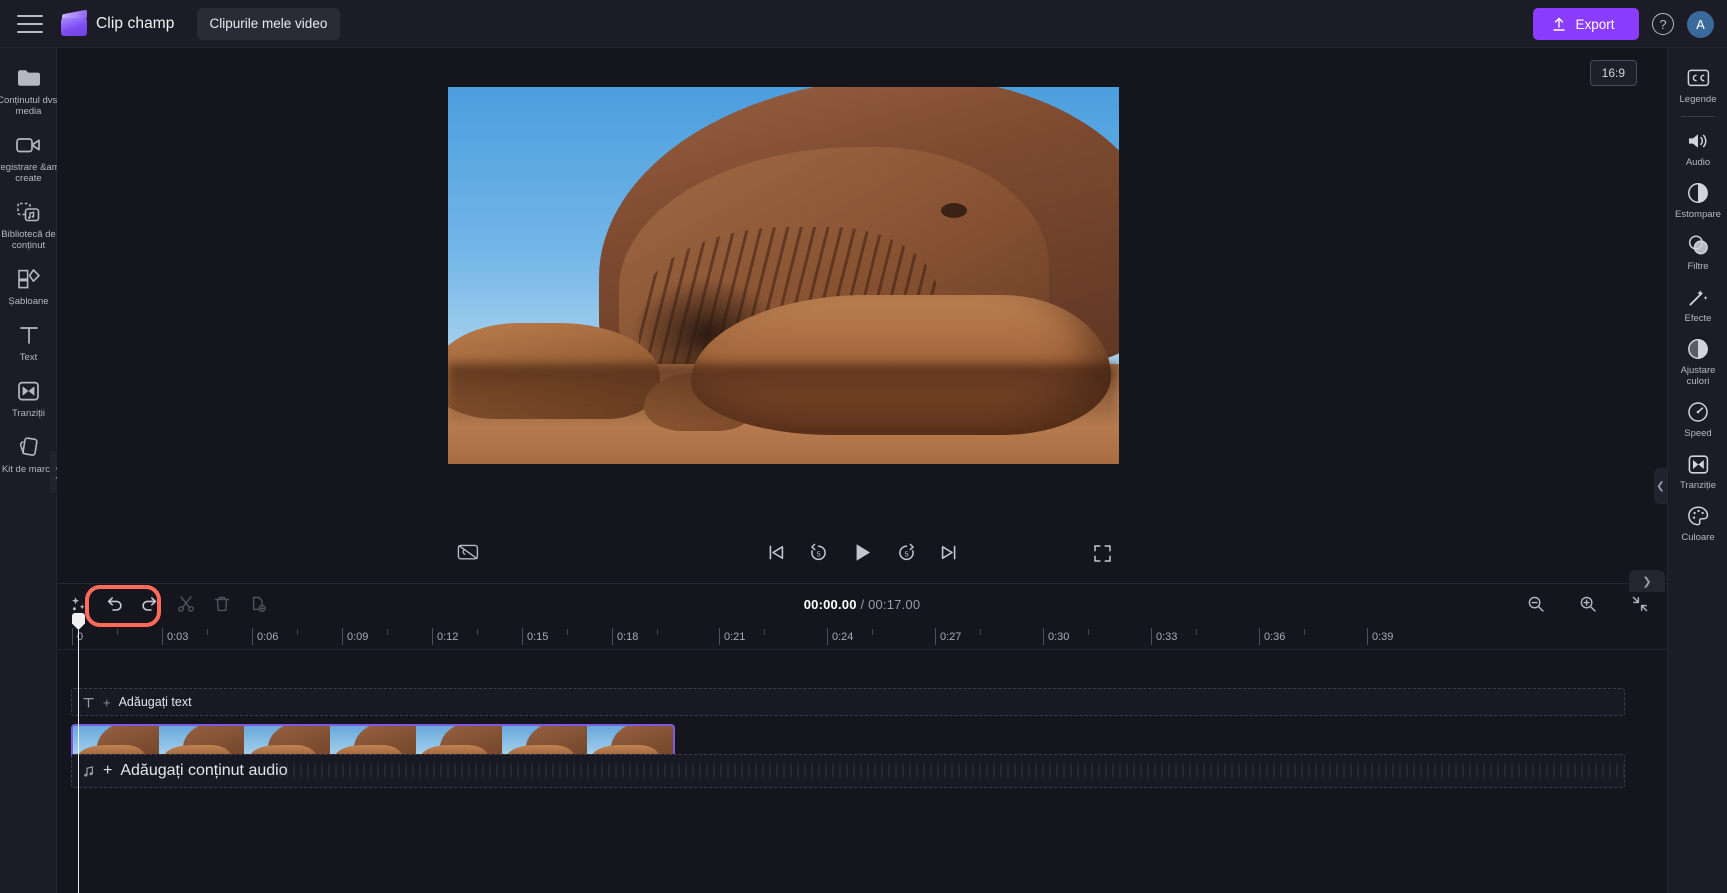  I want to click on zoom-in-icon, so click(1588, 604).